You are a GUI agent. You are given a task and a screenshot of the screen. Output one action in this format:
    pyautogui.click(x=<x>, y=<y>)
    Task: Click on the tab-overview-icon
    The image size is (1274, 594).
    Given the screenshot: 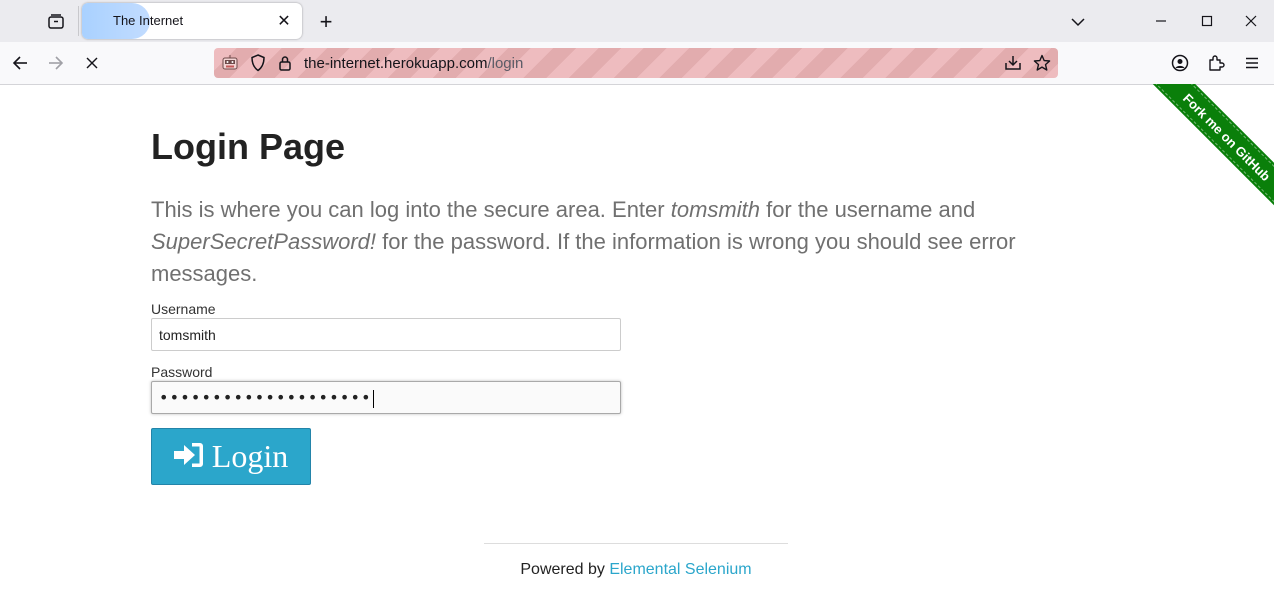 What is the action you would take?
    pyautogui.click(x=56, y=22)
    